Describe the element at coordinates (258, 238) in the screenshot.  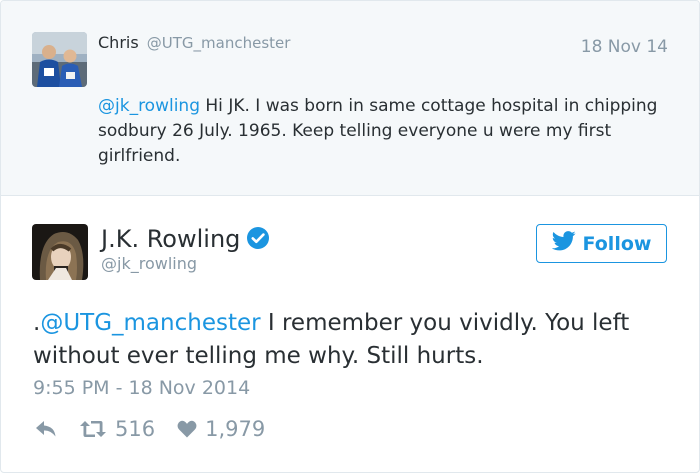
I see `verified-icon` at that location.